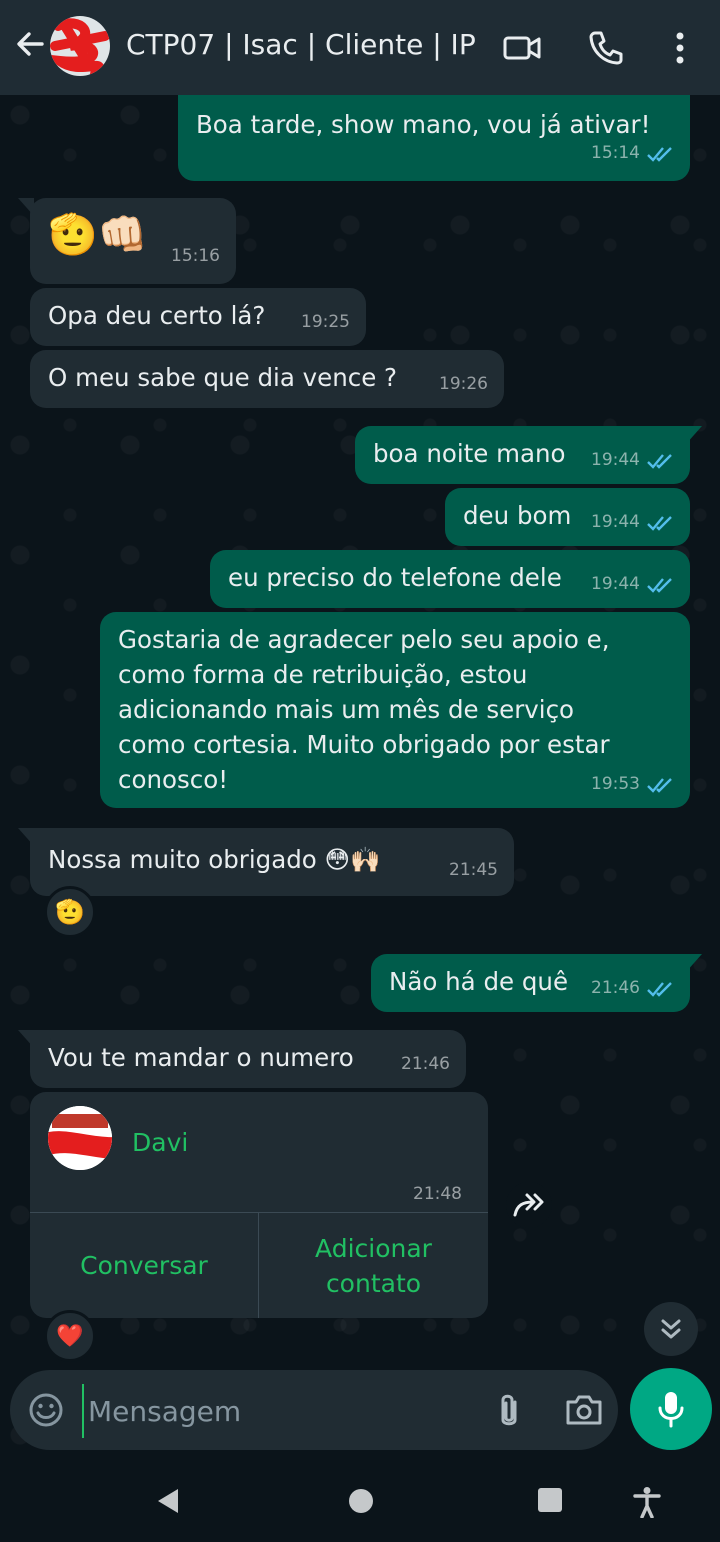 The height and width of the screenshot is (1542, 720). I want to click on camera-icon, so click(584, 1410).